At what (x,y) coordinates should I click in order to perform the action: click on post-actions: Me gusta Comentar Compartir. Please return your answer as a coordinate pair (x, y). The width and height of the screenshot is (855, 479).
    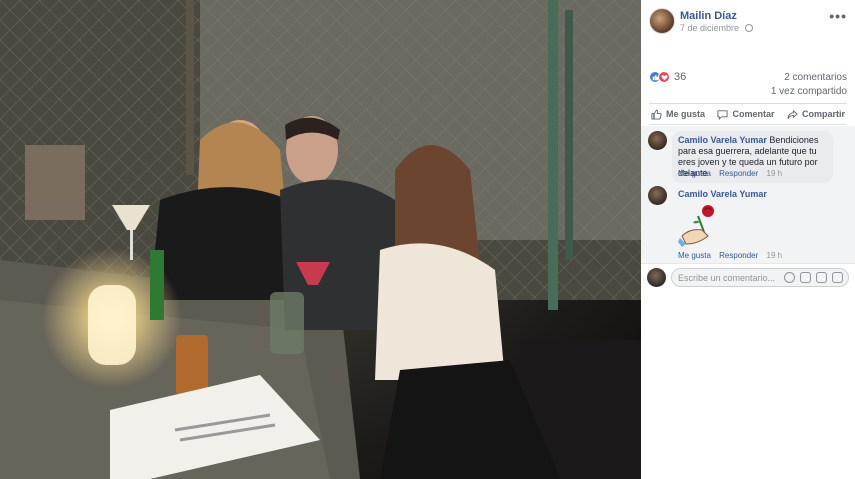
    Looking at the image, I should click on (748, 114).